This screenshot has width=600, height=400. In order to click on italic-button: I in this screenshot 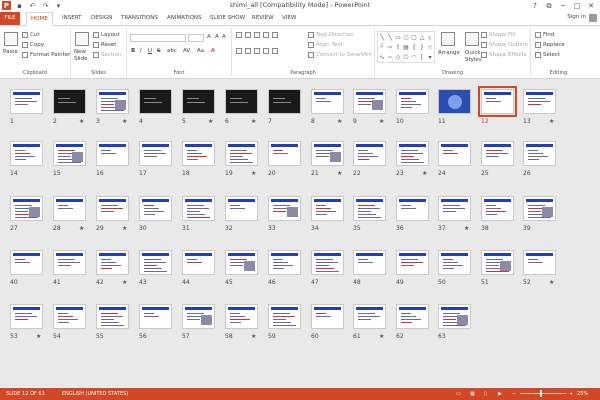, I will do `click(141, 51)`.